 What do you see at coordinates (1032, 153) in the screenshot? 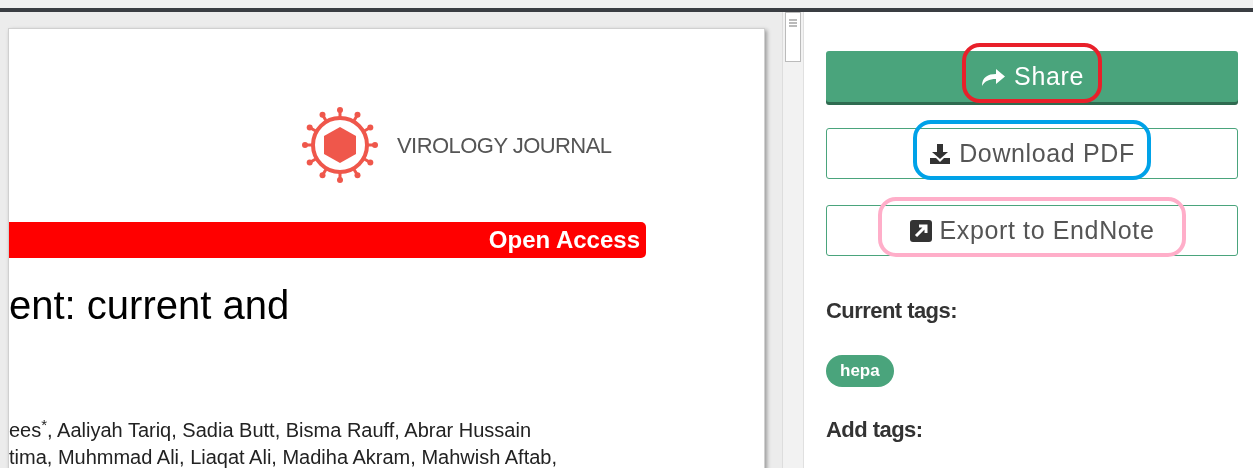
I see `download-pdf-button: Download PDF` at bounding box center [1032, 153].